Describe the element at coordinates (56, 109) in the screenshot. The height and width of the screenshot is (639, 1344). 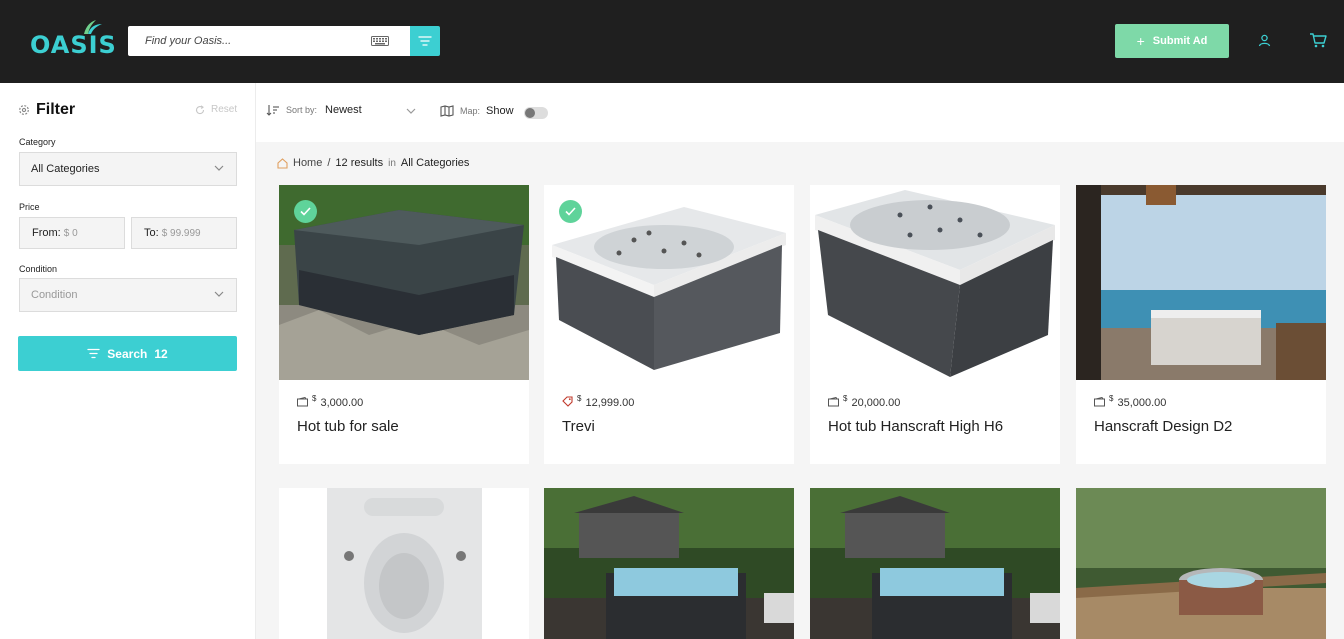
I see `filter-title: Filter` at that location.